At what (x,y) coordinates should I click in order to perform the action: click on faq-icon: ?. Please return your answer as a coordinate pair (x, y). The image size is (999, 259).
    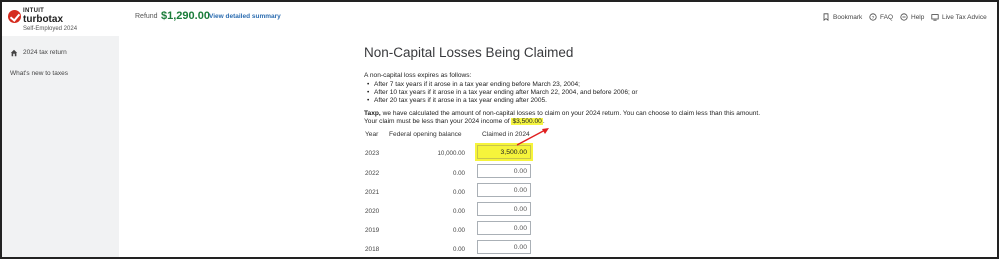
    Looking at the image, I should click on (873, 17).